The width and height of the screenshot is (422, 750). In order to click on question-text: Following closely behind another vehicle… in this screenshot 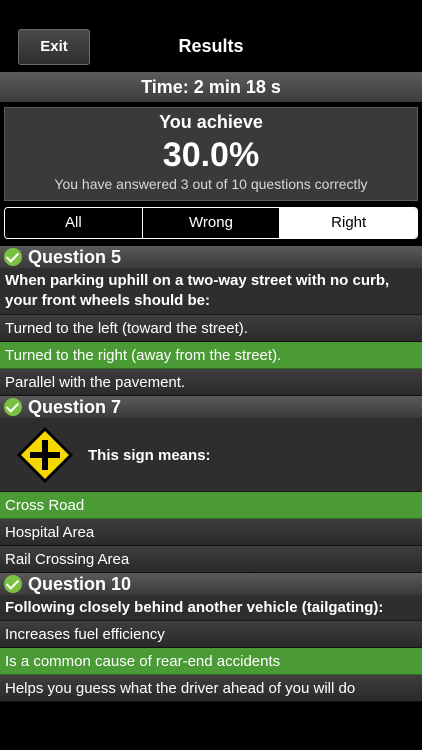, I will do `click(211, 608)`.